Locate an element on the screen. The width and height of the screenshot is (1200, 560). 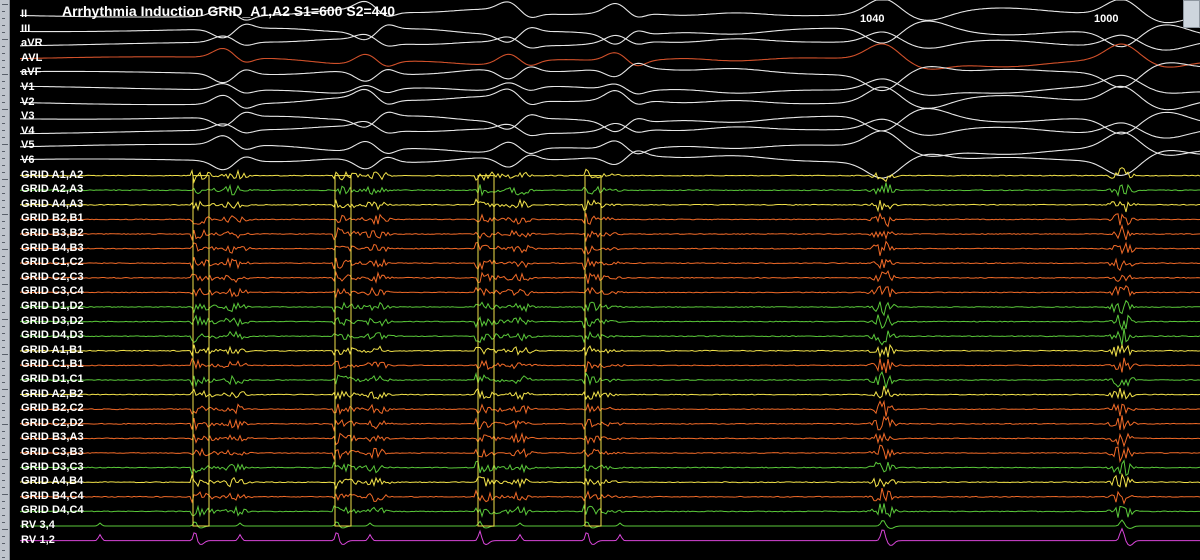
lead-label: V1 is located at coordinates (28, 87).